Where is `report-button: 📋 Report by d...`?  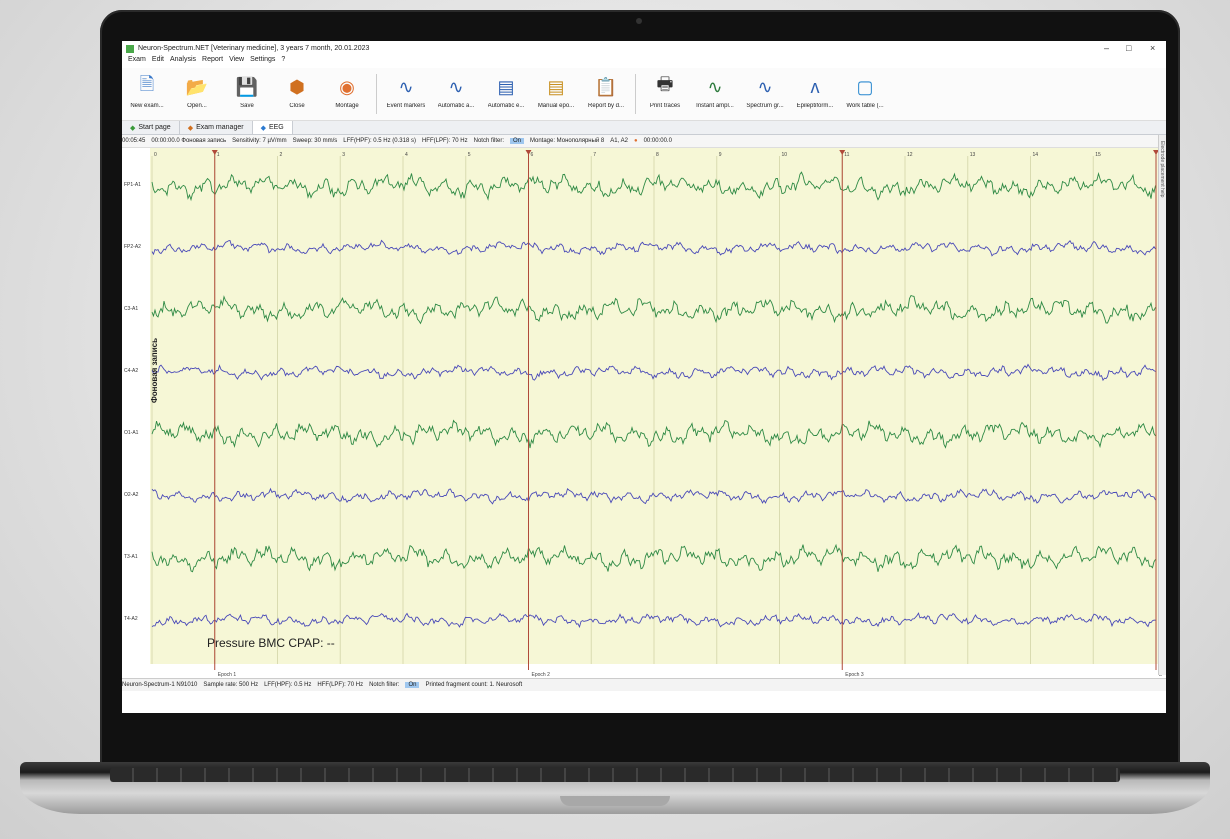
report-button: 📋 Report by d... is located at coordinates (606, 94).